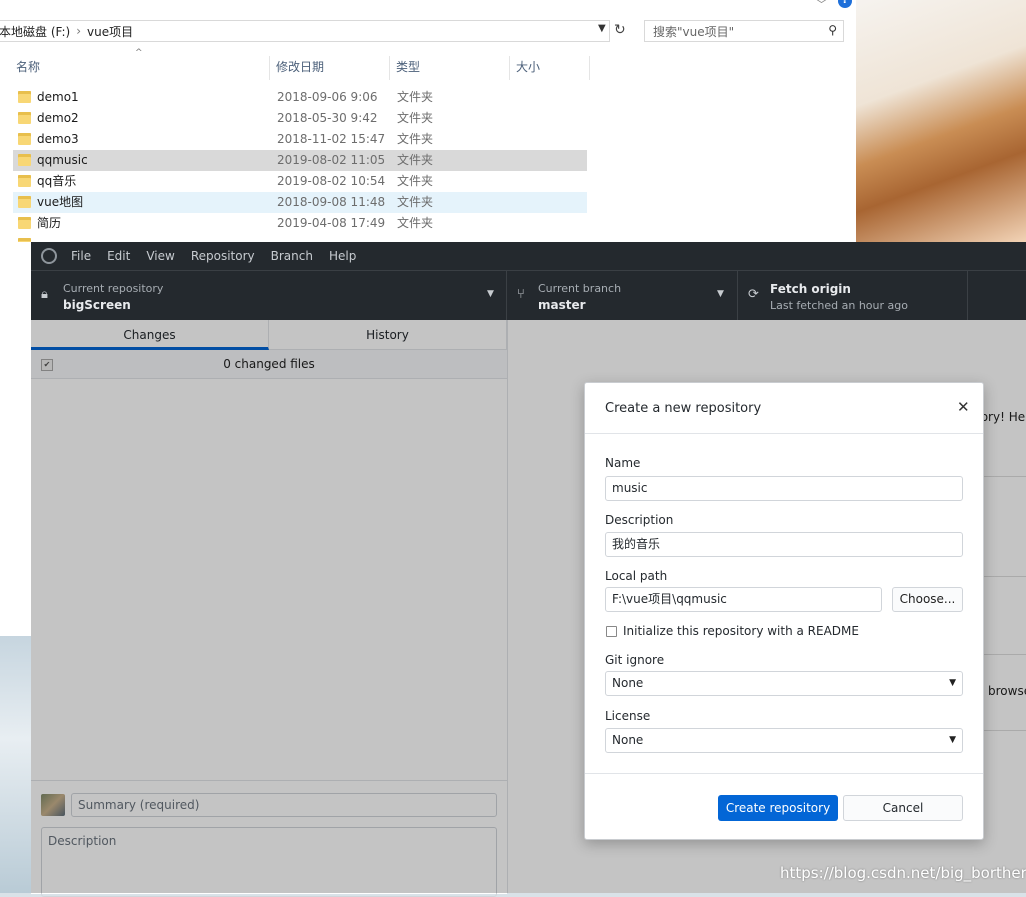 The image size is (1026, 897). I want to click on github-logo-icon, so click(49, 256).